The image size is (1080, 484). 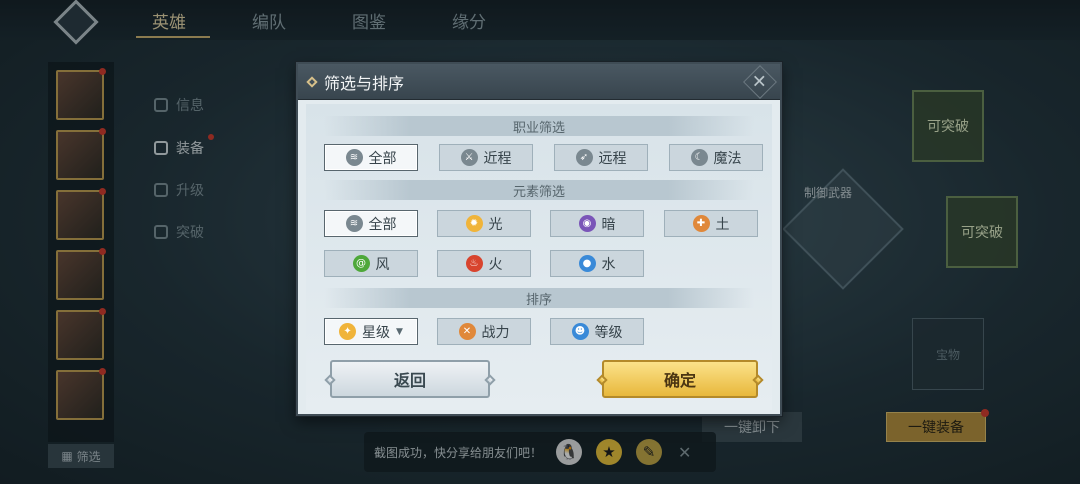 I want to click on sun-icon: ✹, so click(x=474, y=223).